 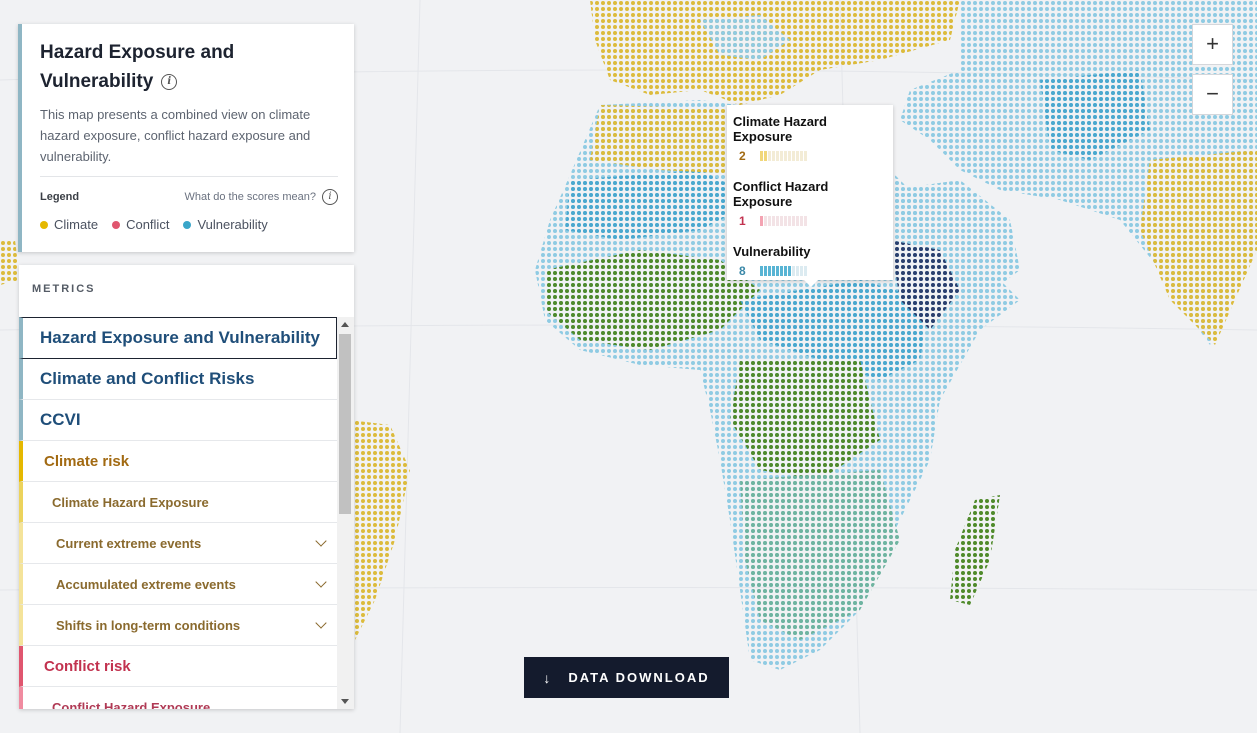 I want to click on metric-item-label: Conflict Hazard Exposure, so click(x=131, y=704).